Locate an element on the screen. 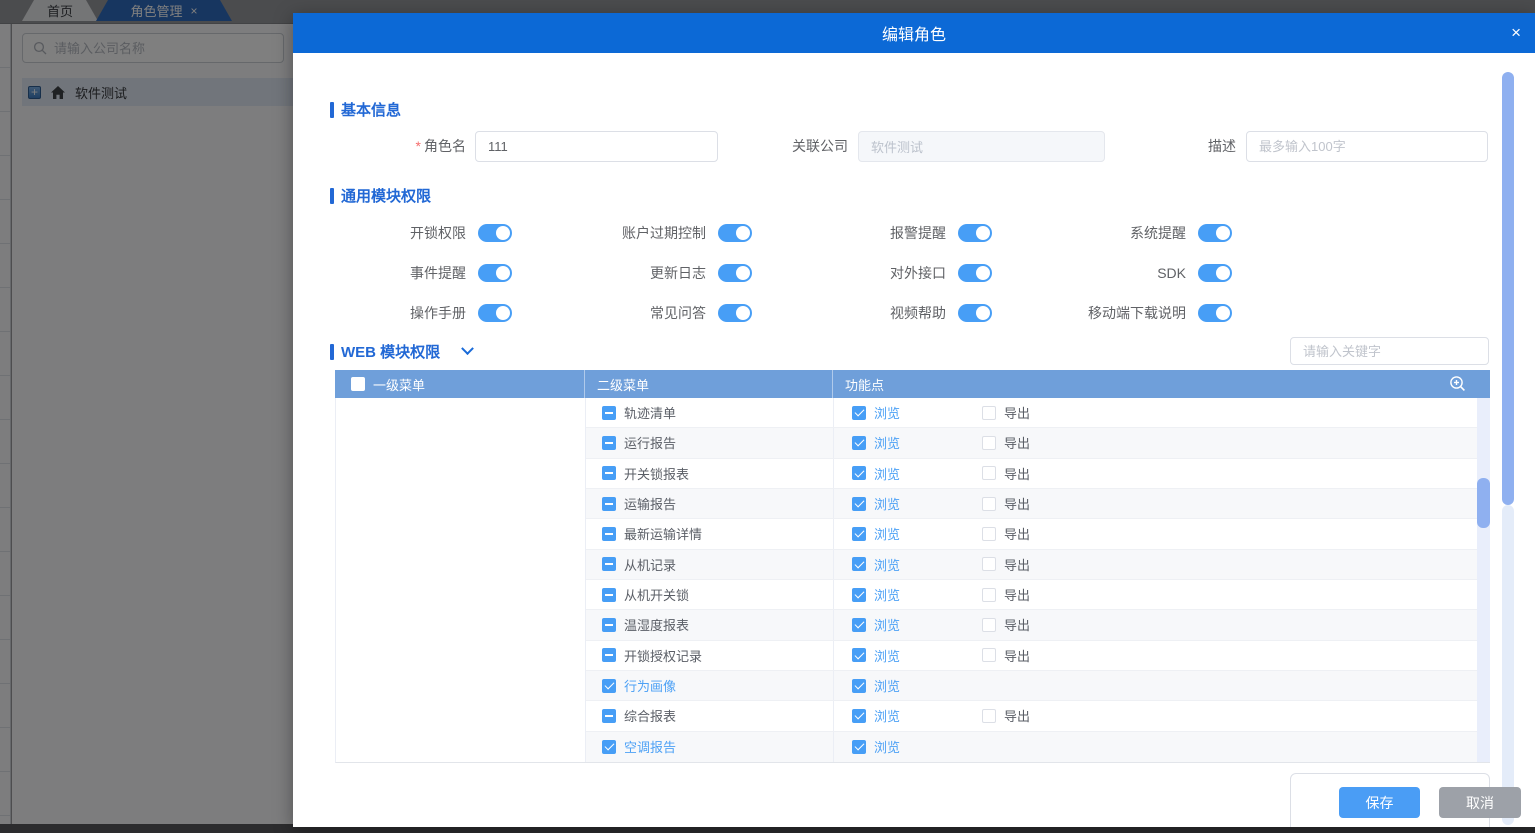  save-button: 保存 is located at coordinates (1379, 802).